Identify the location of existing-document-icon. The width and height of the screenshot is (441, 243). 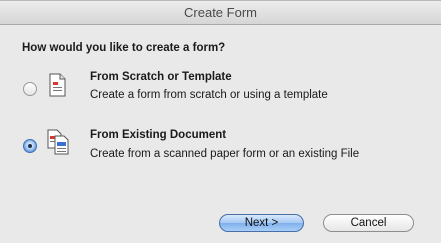
(58, 142).